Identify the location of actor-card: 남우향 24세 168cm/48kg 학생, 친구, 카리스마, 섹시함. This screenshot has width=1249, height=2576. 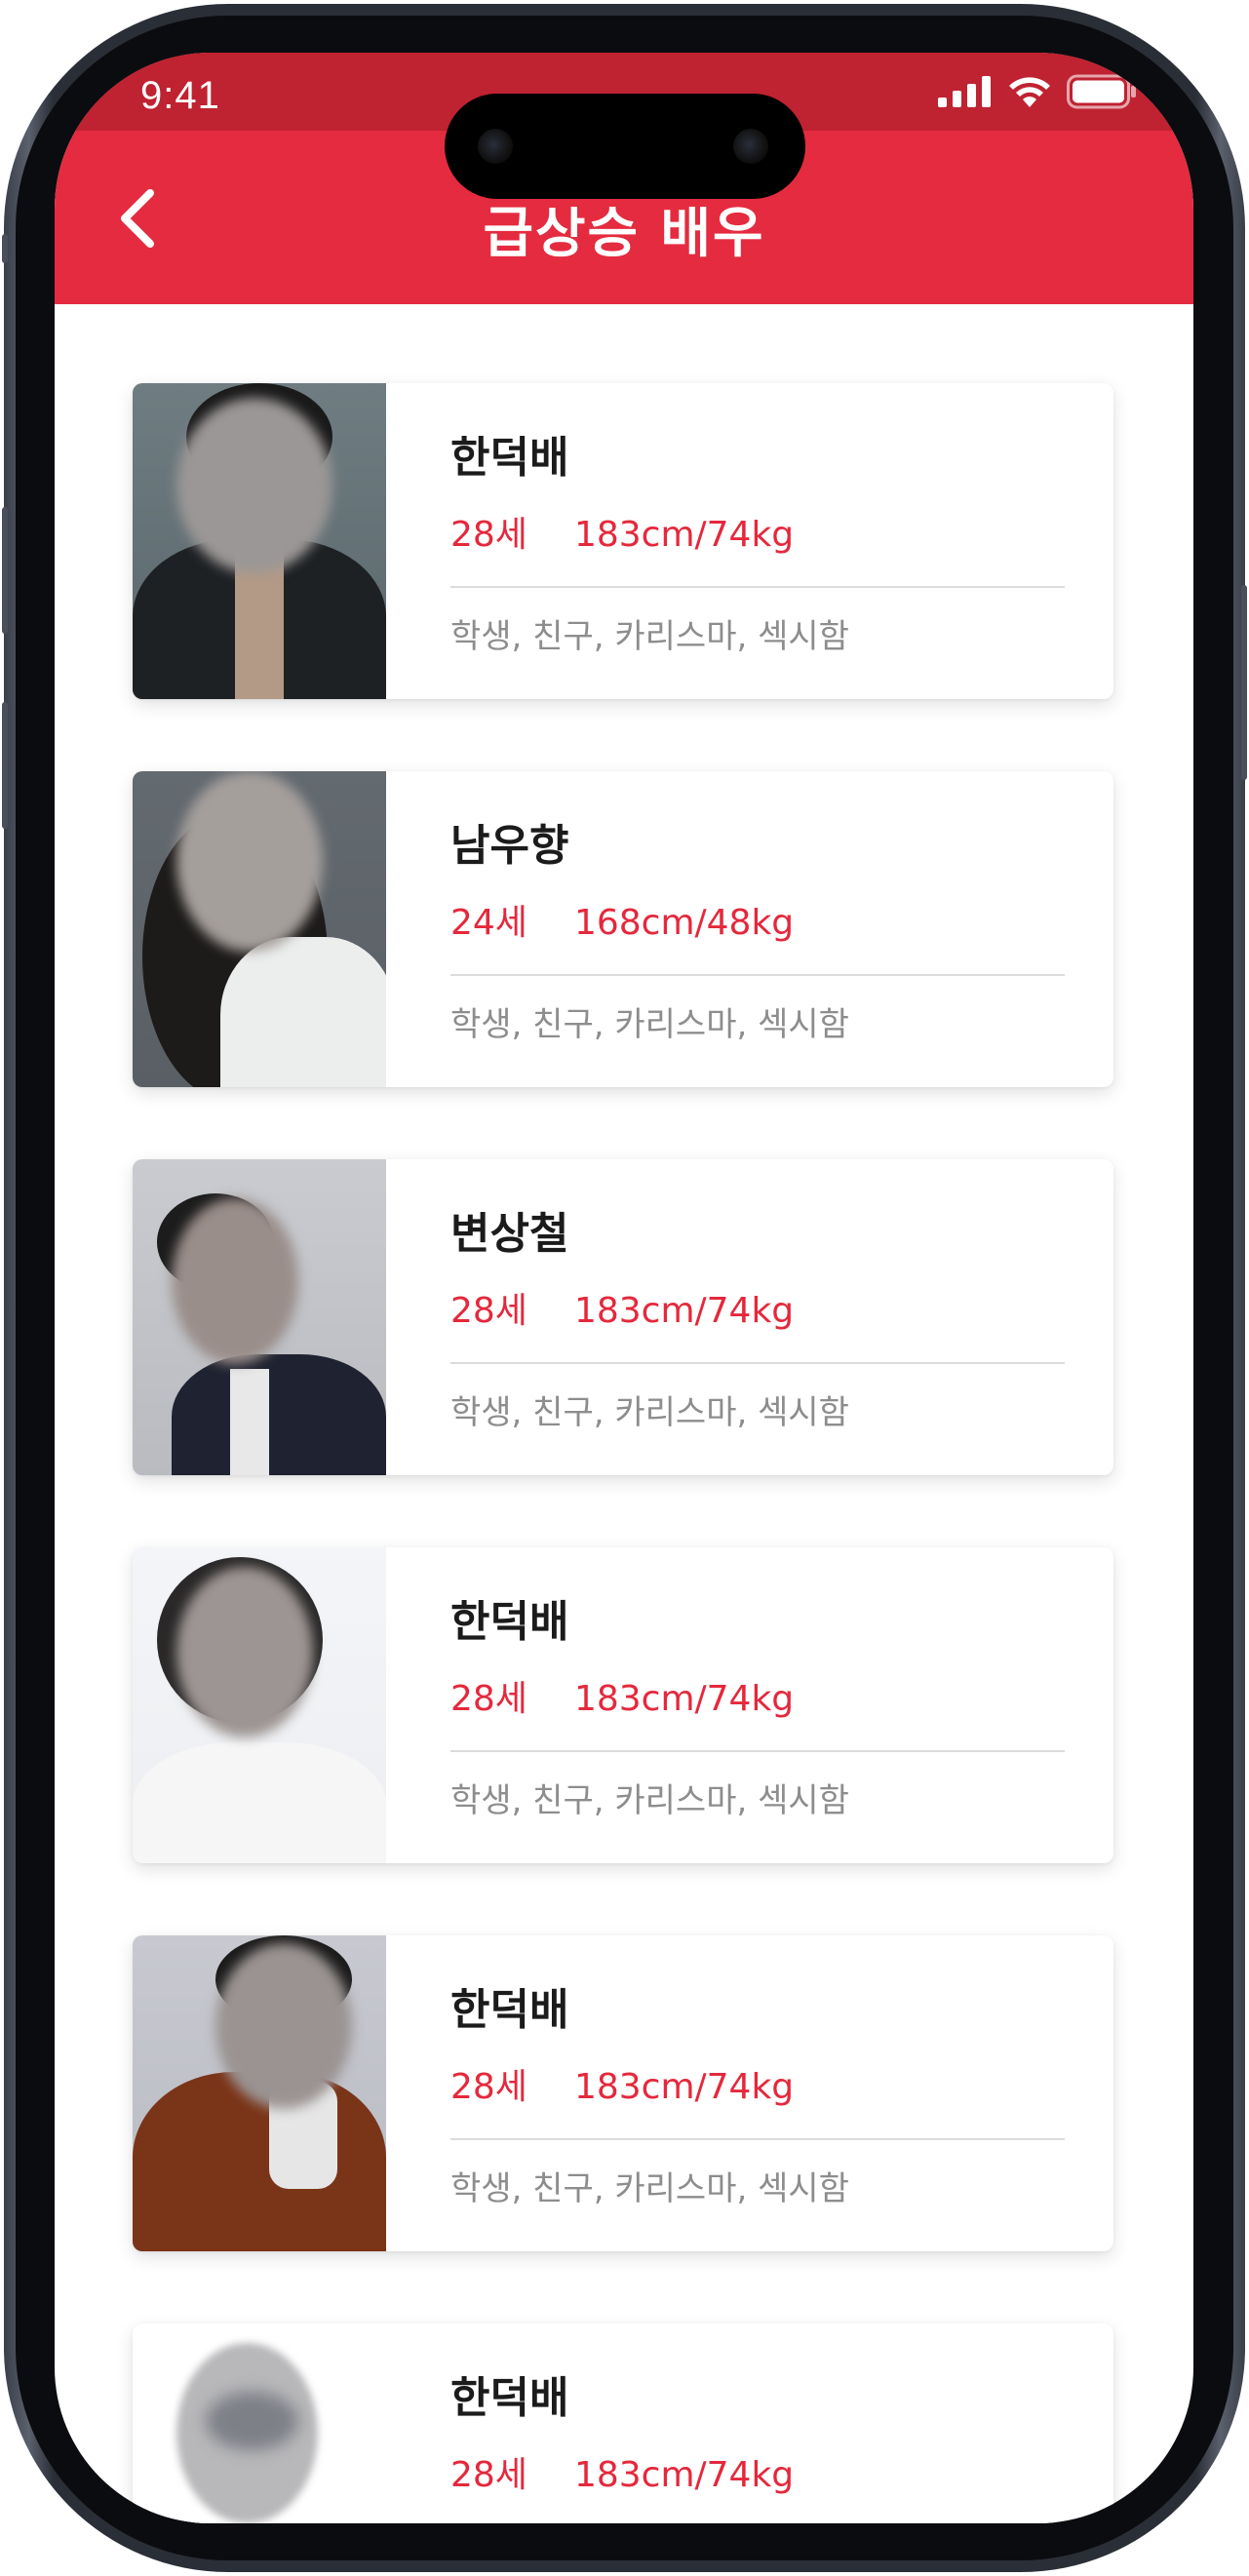
(623, 929).